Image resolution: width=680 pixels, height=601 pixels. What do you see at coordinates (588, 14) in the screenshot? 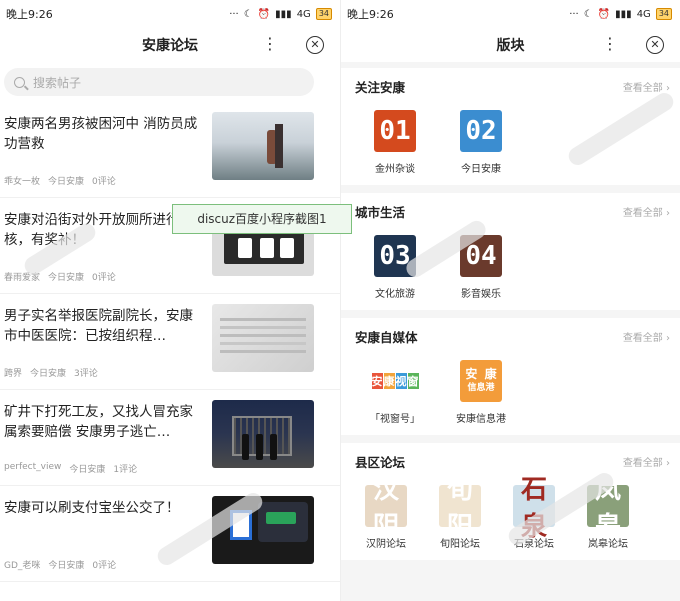
I see `moon-icon: ☾` at bounding box center [588, 14].